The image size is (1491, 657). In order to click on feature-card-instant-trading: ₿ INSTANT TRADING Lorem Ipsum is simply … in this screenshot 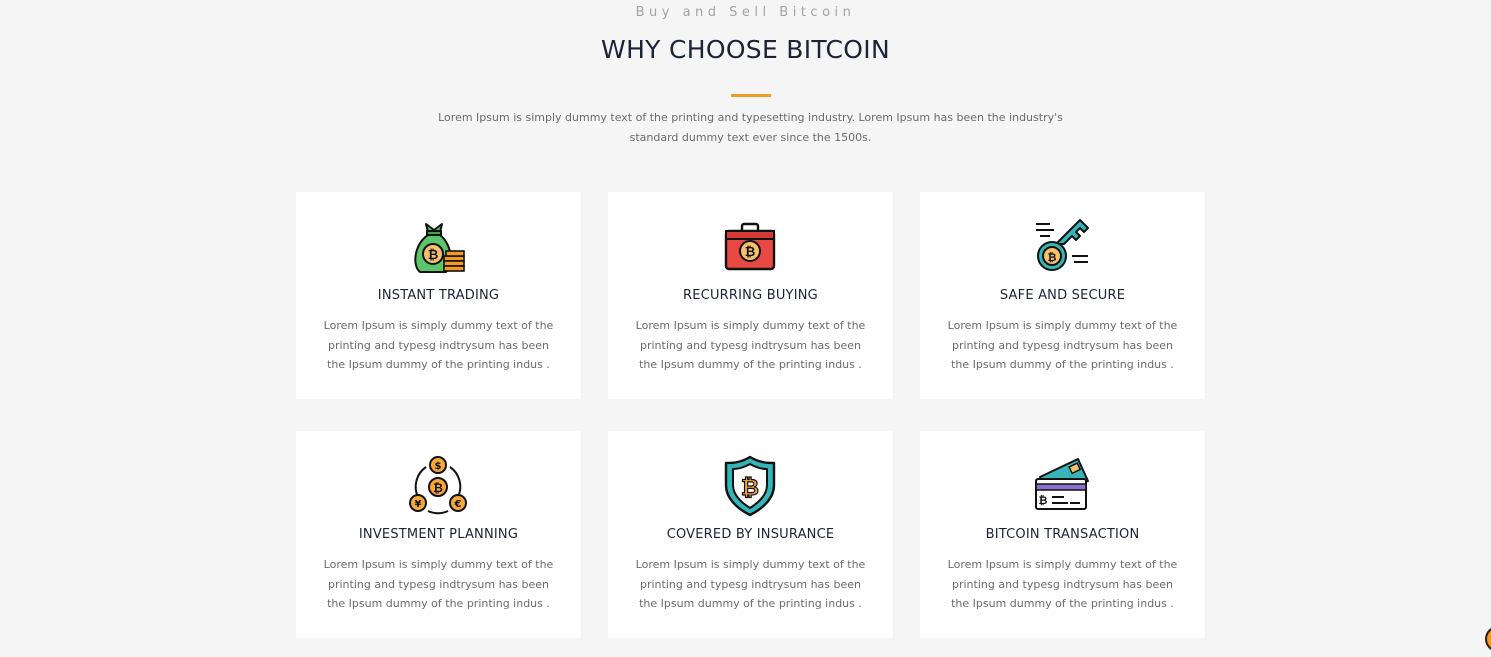, I will do `click(438, 295)`.